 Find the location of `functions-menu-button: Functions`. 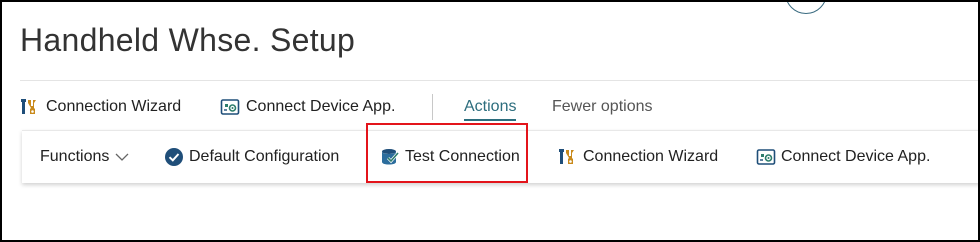

functions-menu-button: Functions is located at coordinates (84, 157).